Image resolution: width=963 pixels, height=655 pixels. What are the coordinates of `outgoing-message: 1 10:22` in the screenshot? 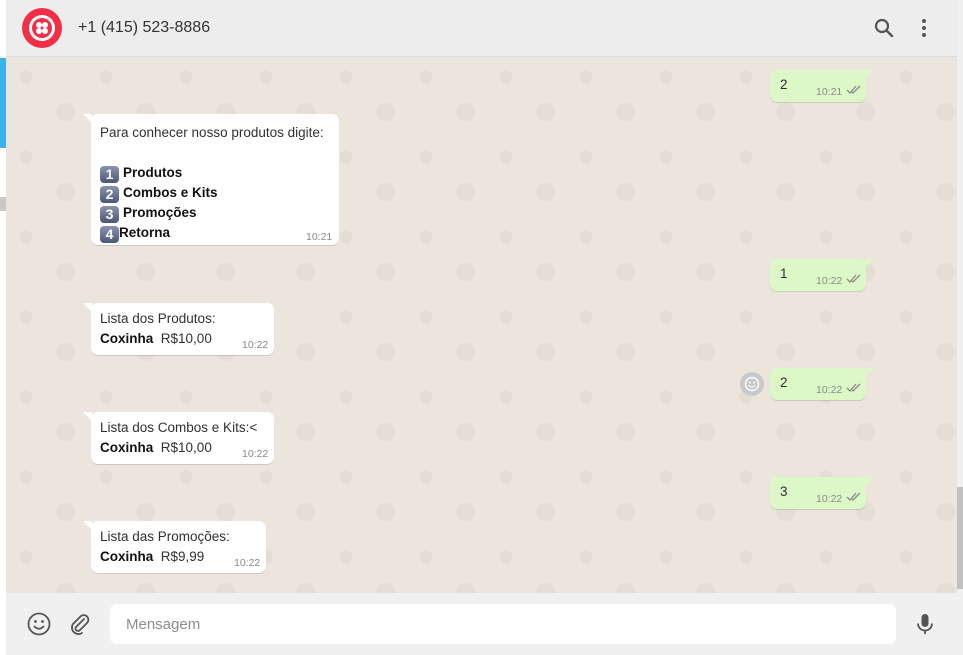 It's located at (822, 275).